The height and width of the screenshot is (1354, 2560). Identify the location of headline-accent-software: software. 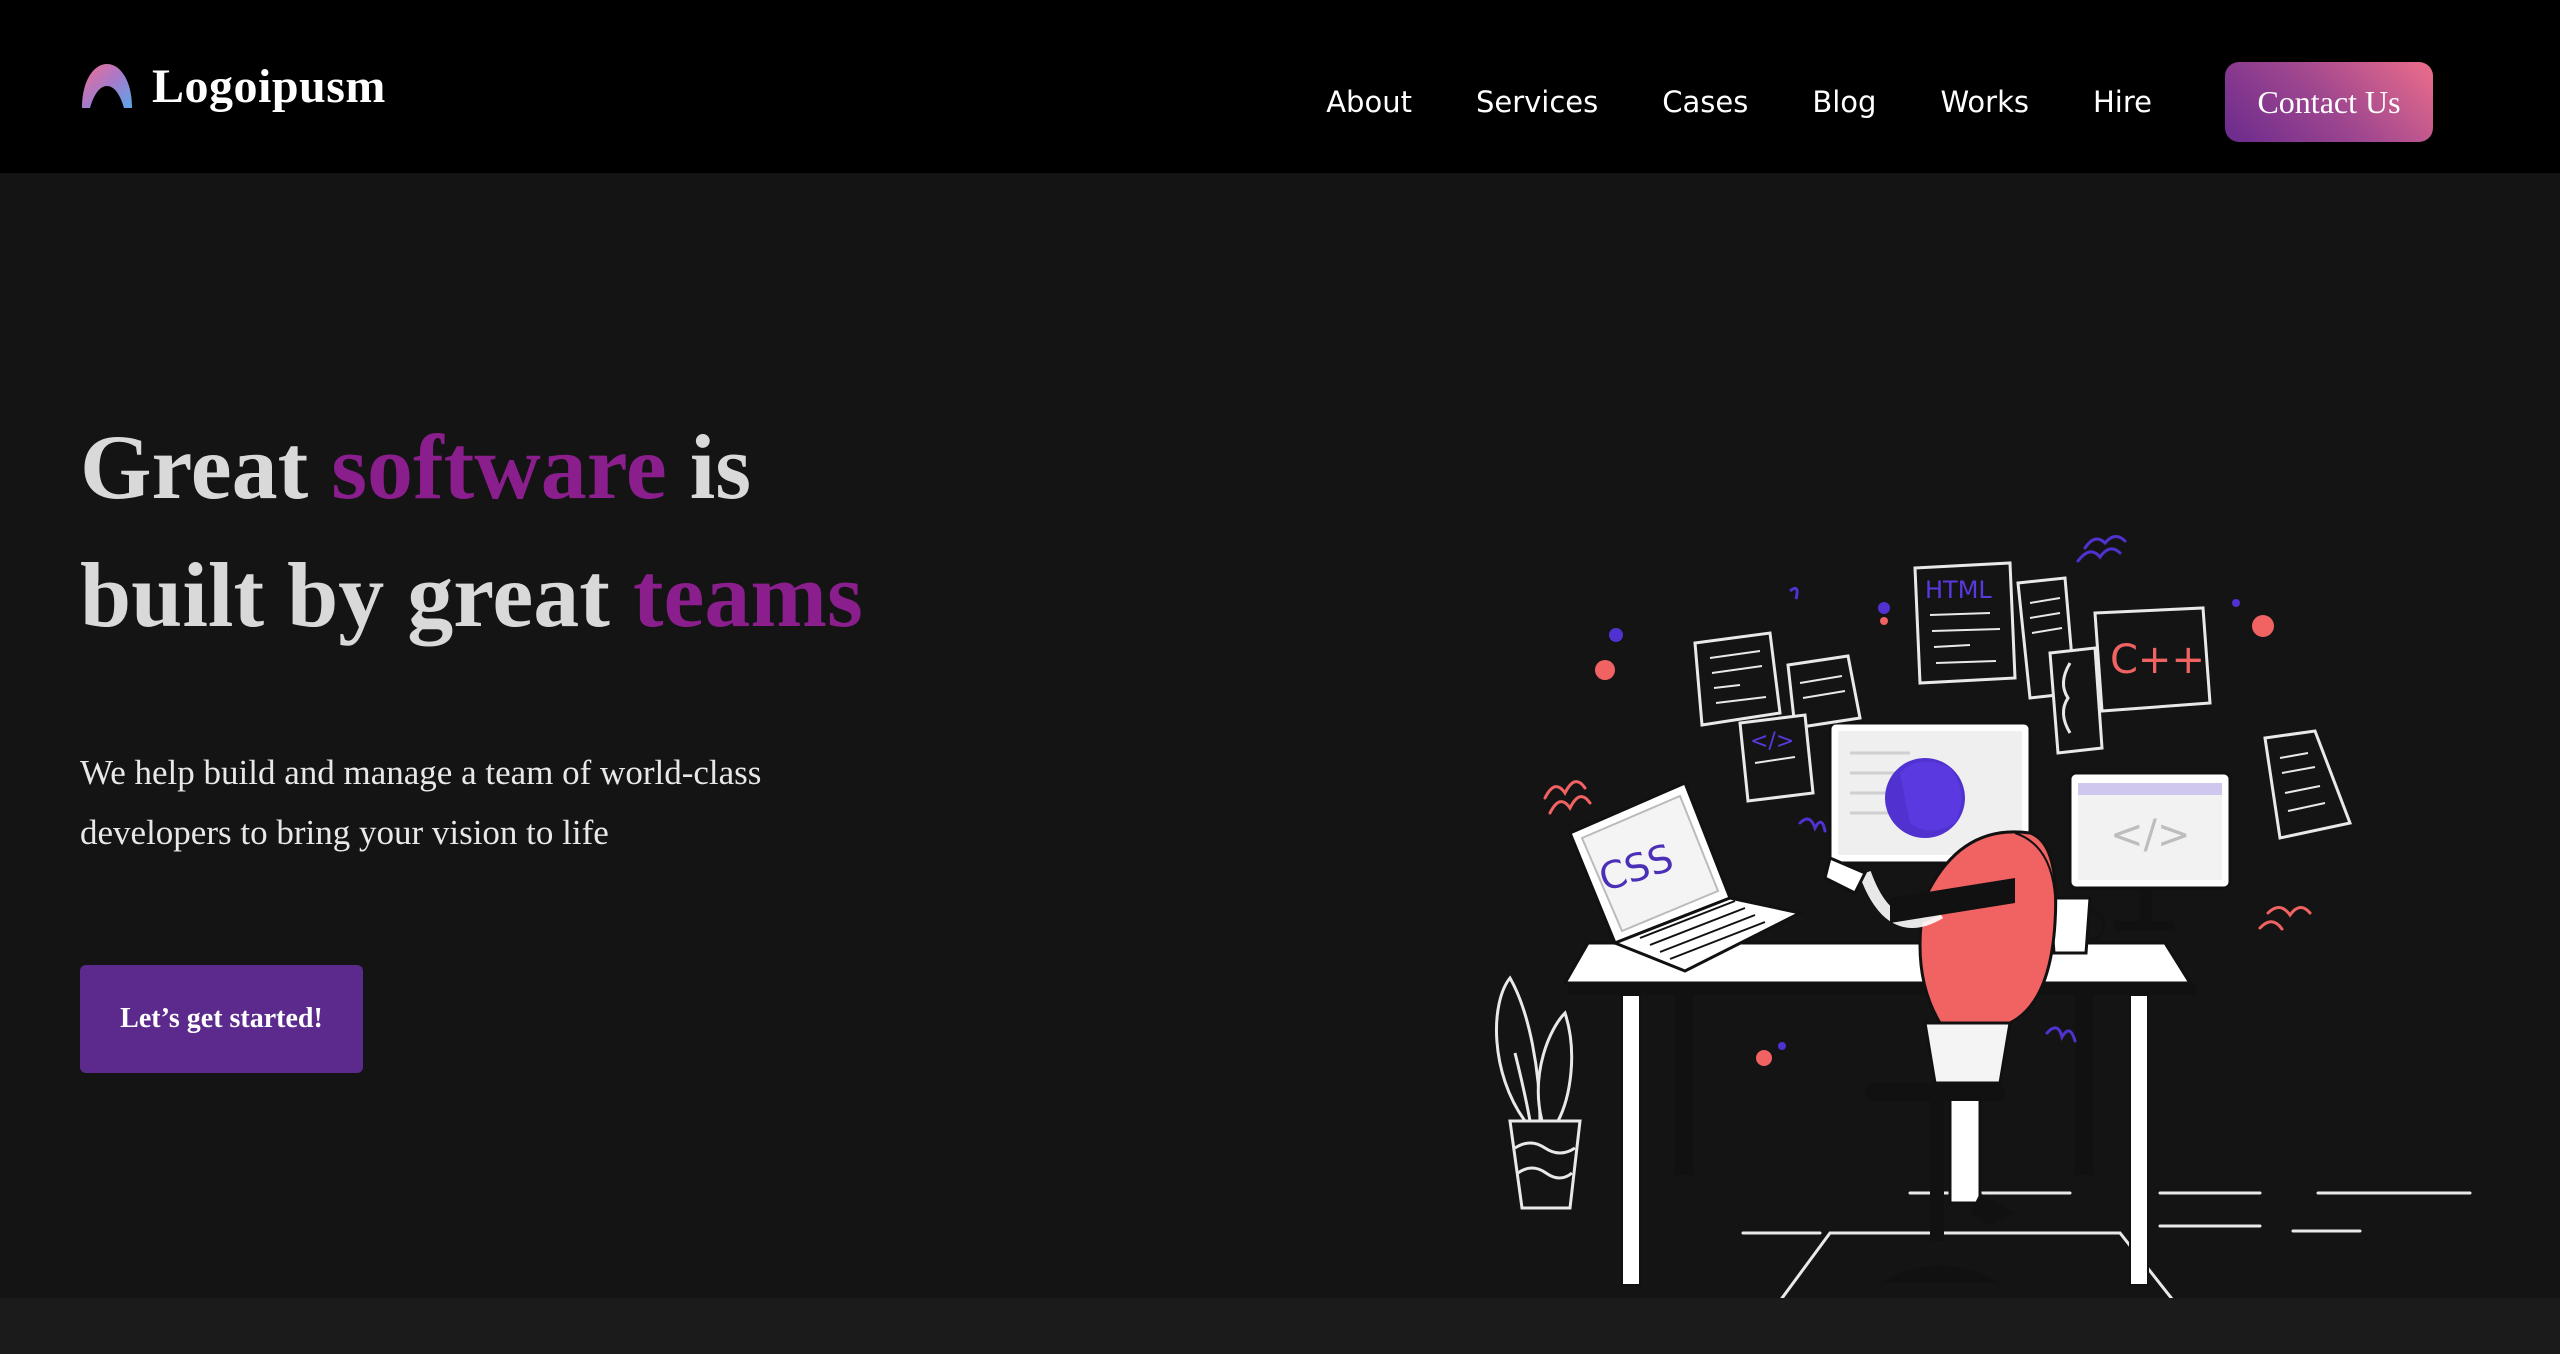
(499, 467).